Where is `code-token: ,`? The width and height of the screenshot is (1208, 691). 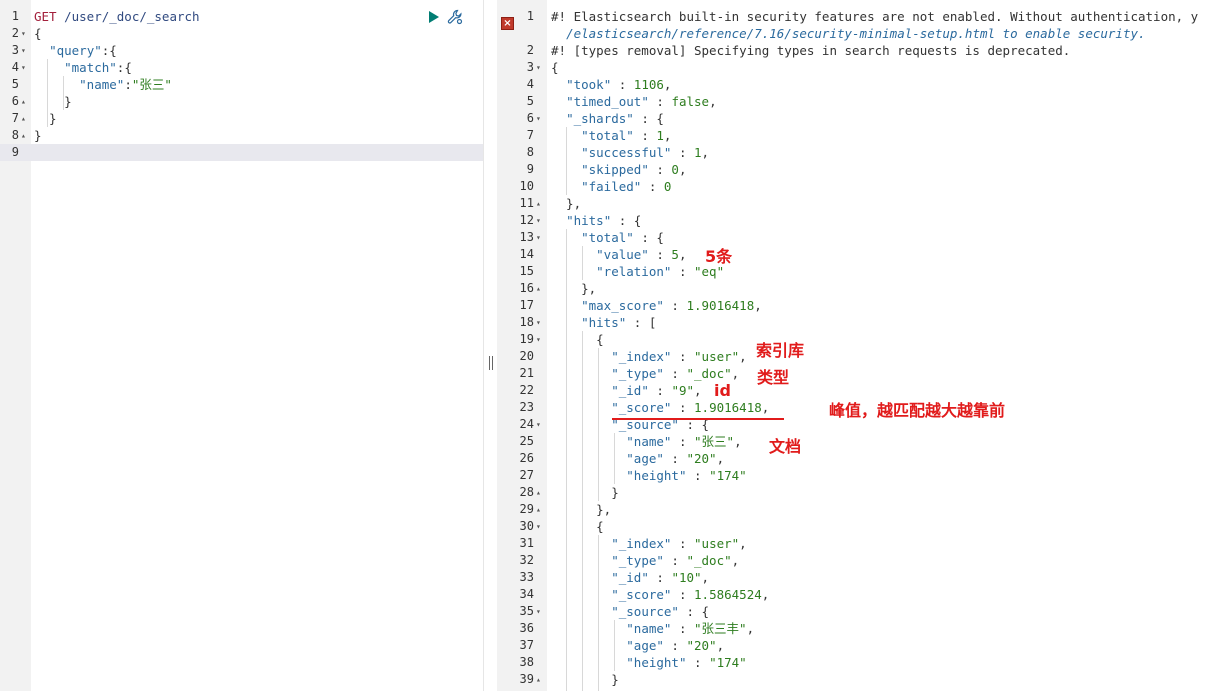
code-token: , is located at coordinates (705, 152).